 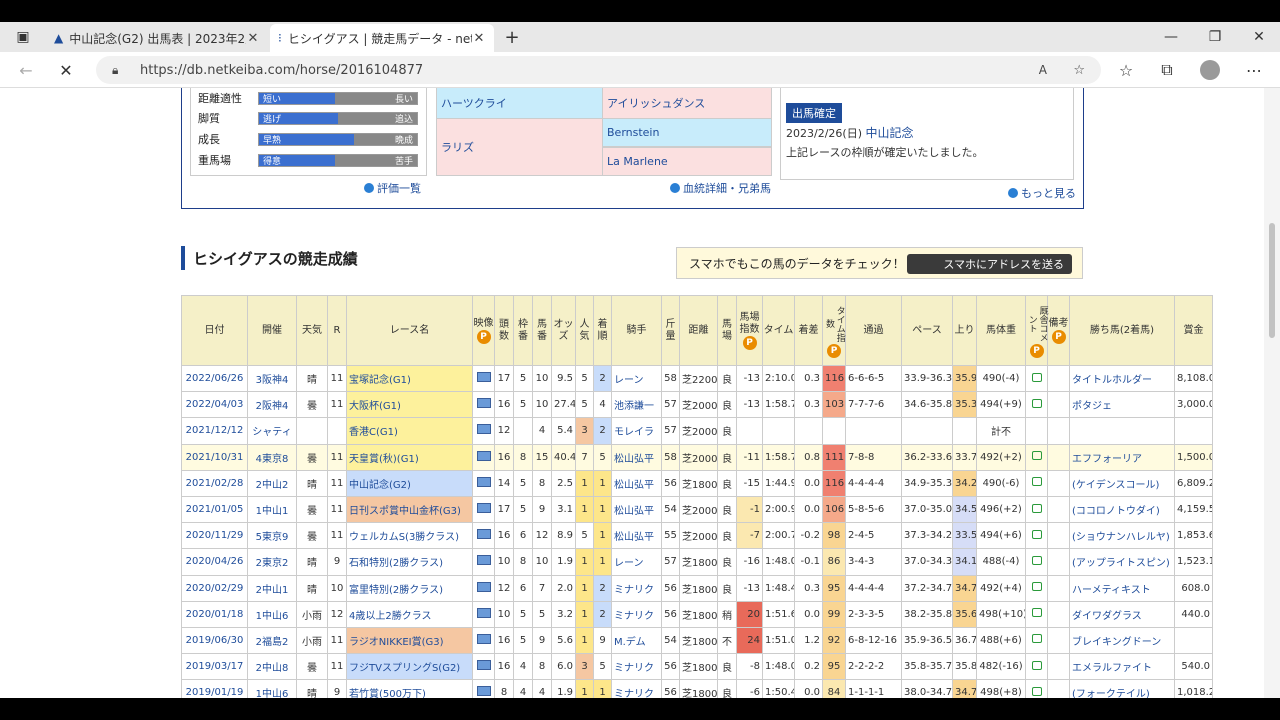 I want to click on cell-4: 大阪杯(G1), so click(x=409, y=405).